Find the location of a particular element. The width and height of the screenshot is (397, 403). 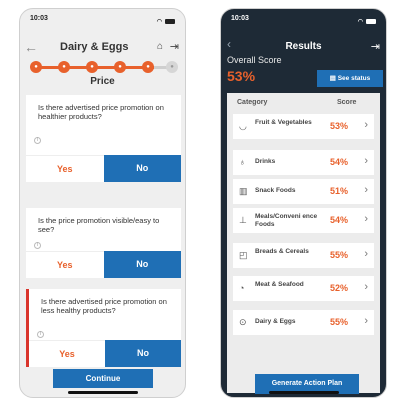

meat-icon: ◔ is located at coordinates (242, 288).